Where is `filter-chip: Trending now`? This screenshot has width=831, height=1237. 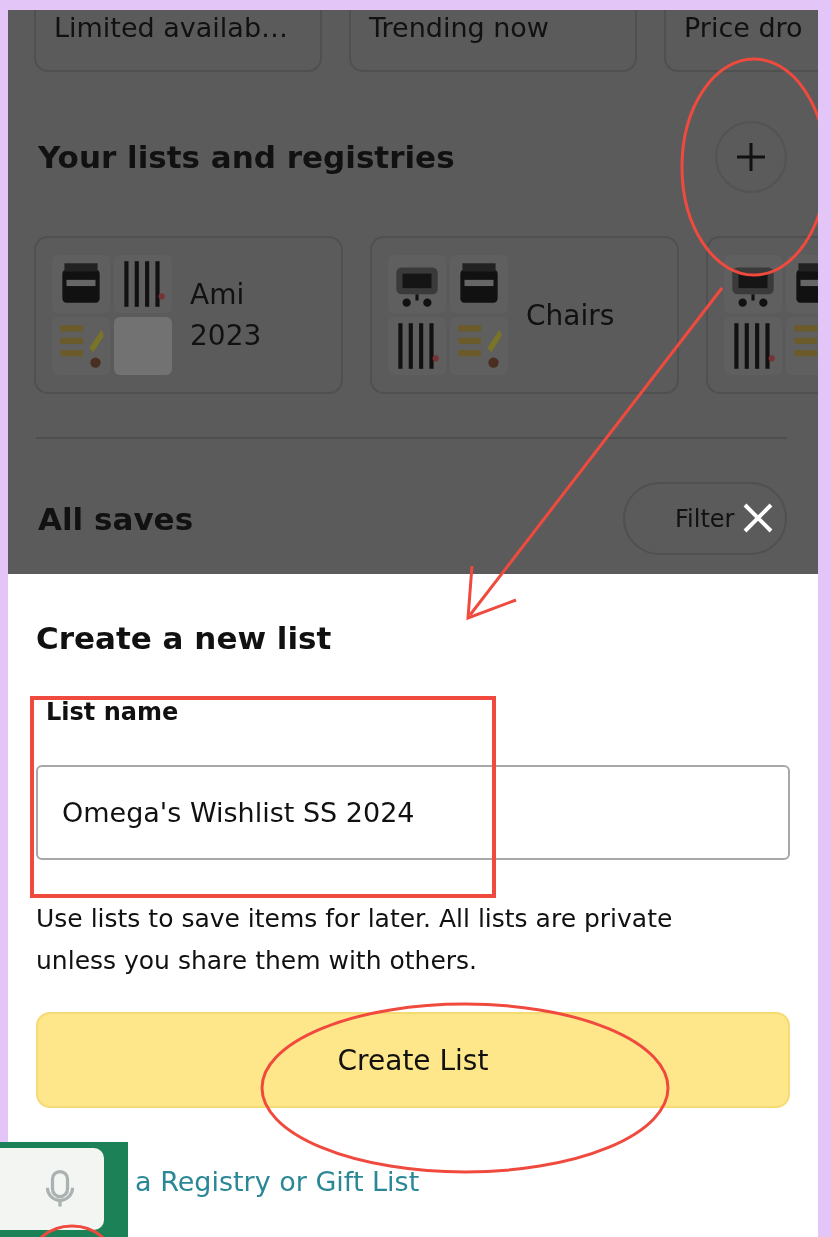 filter-chip: Trending now is located at coordinates (493, 41).